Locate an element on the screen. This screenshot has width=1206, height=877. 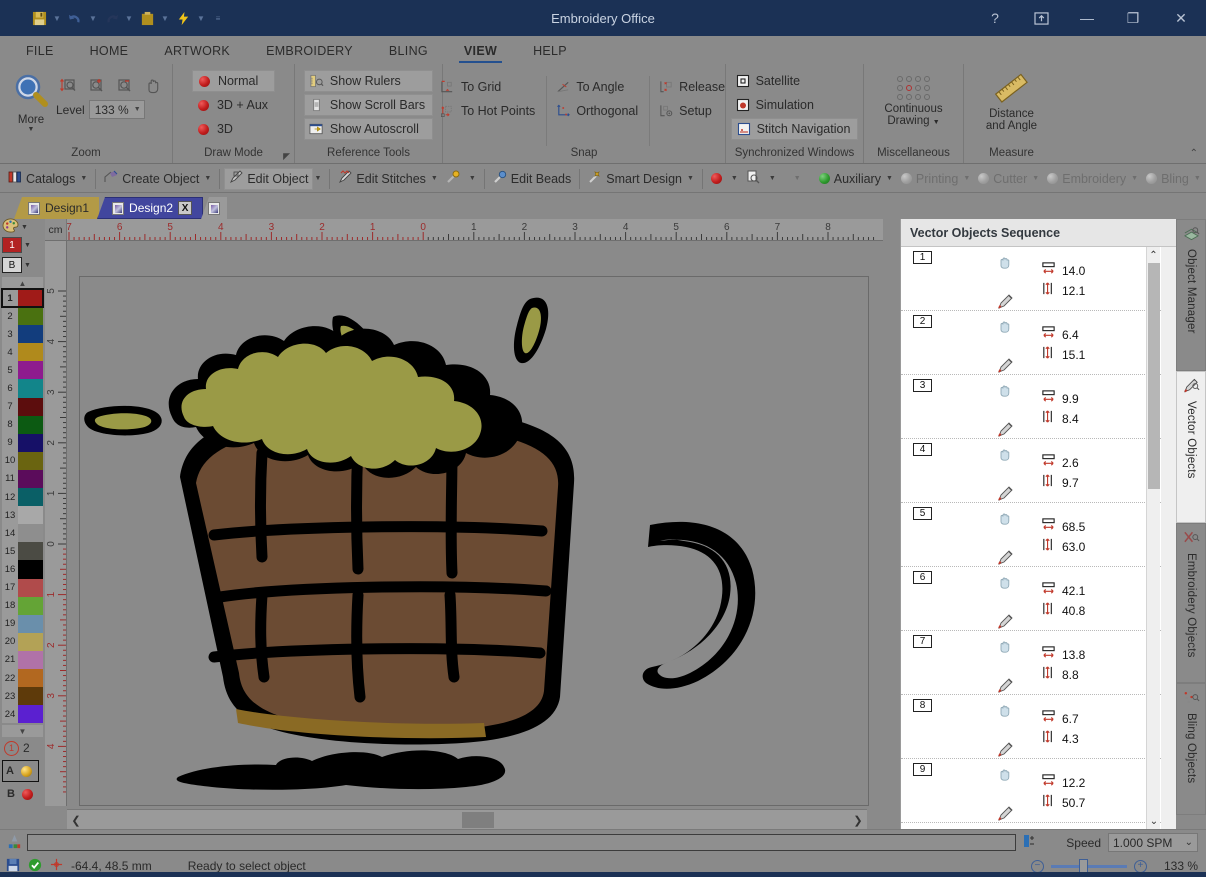
pencil-icon is located at coordinates (1006, 815).